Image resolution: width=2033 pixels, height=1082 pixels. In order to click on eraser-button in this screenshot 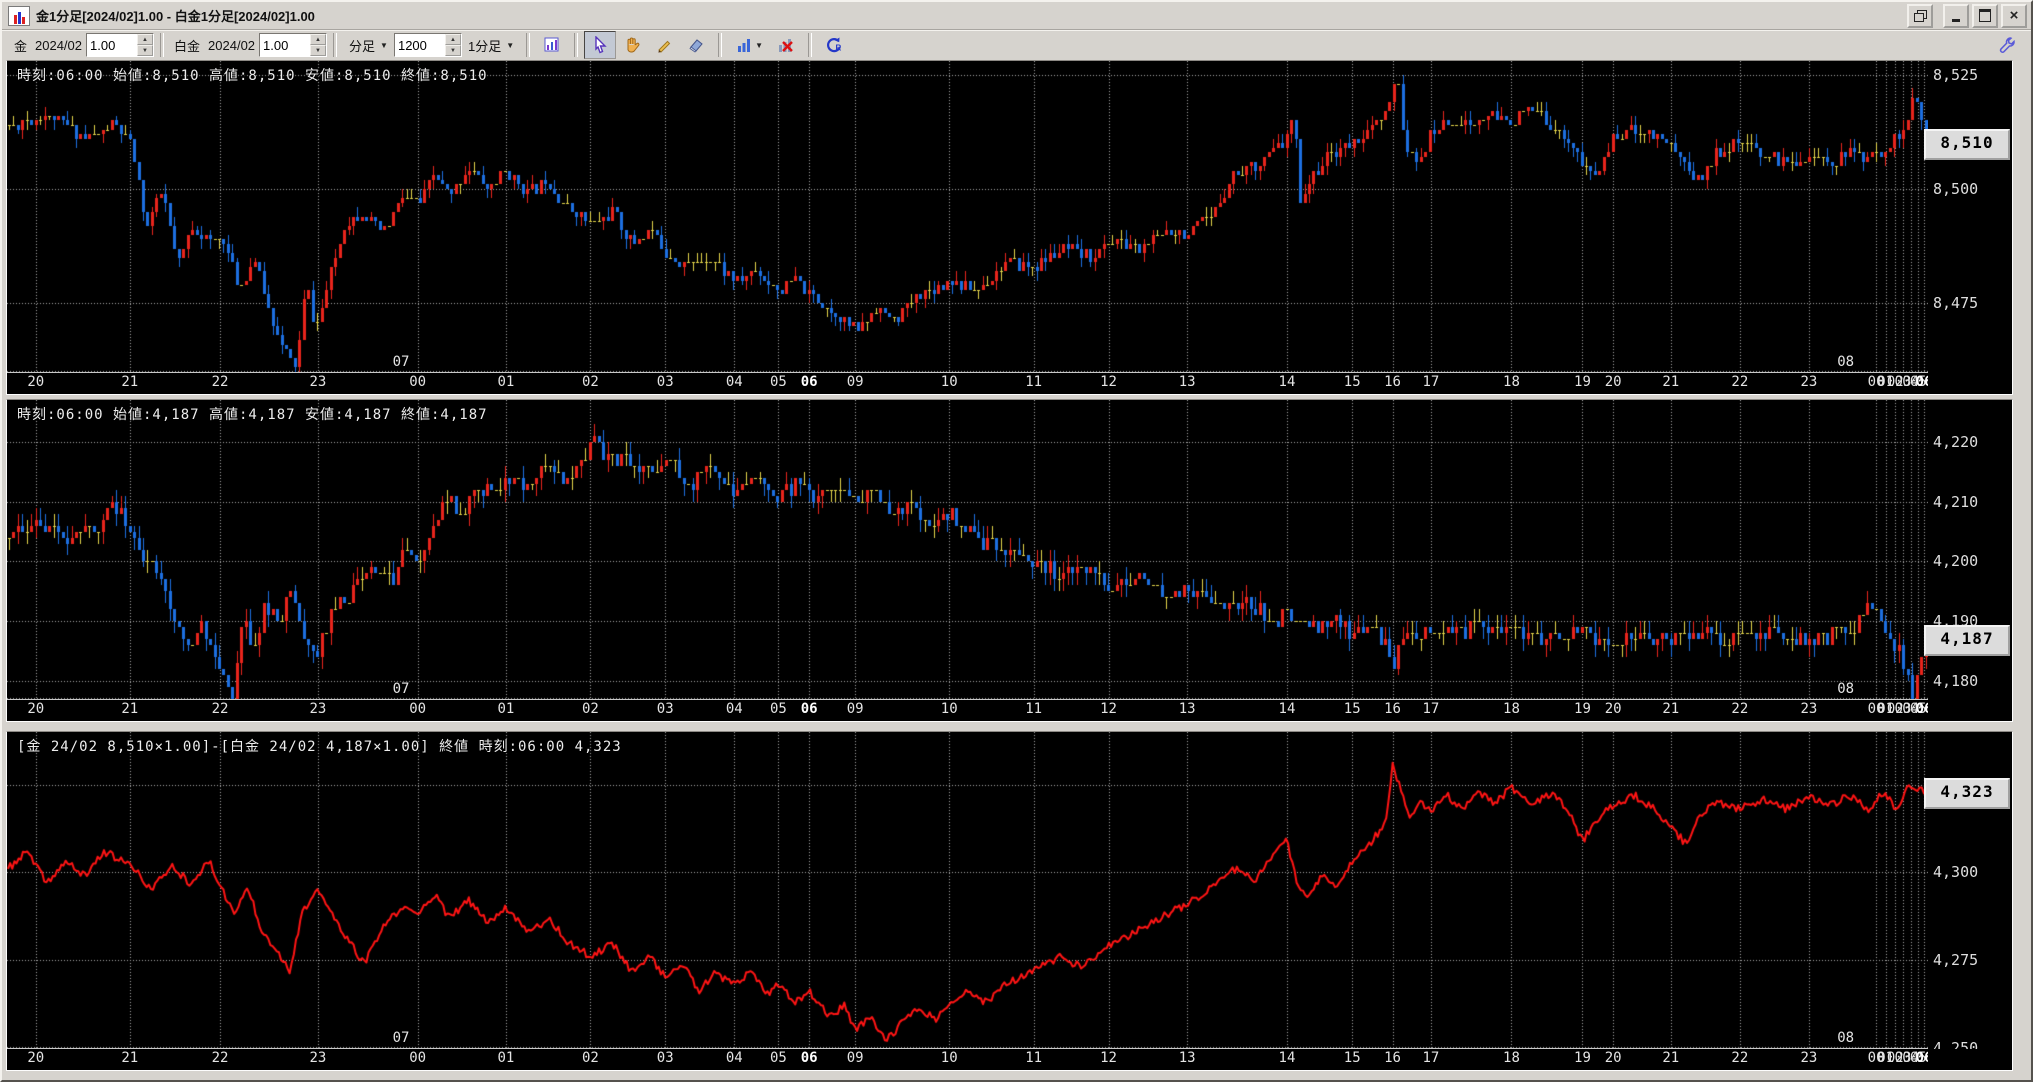, I will do `click(696, 45)`.